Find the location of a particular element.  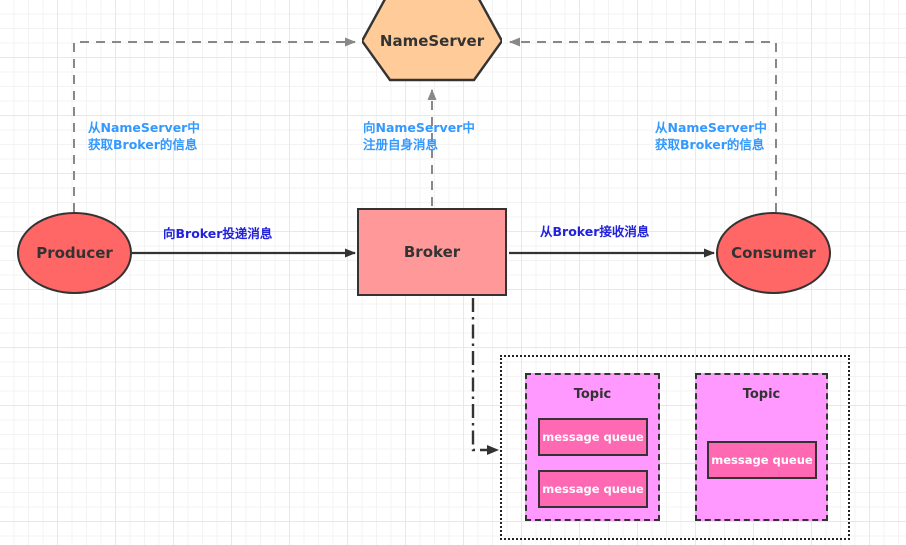

edge-label-line-1: 向NameServer中 is located at coordinates (419, 127).